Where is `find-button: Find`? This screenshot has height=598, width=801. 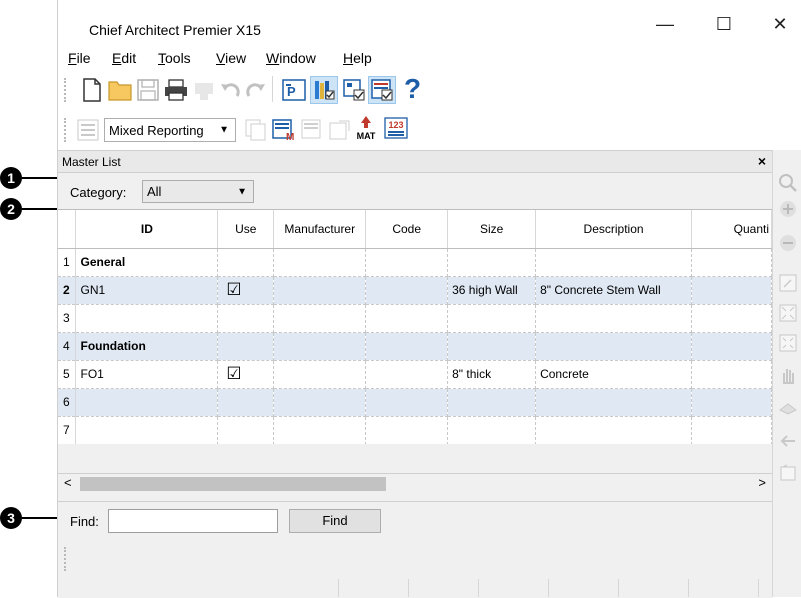 find-button: Find is located at coordinates (335, 521).